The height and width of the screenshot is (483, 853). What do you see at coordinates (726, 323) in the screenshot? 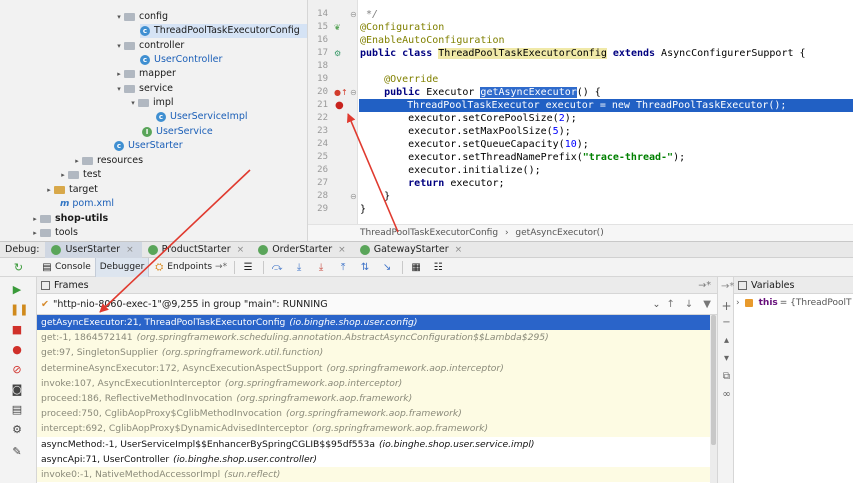
I see `remove-icon: −` at bounding box center [726, 323].